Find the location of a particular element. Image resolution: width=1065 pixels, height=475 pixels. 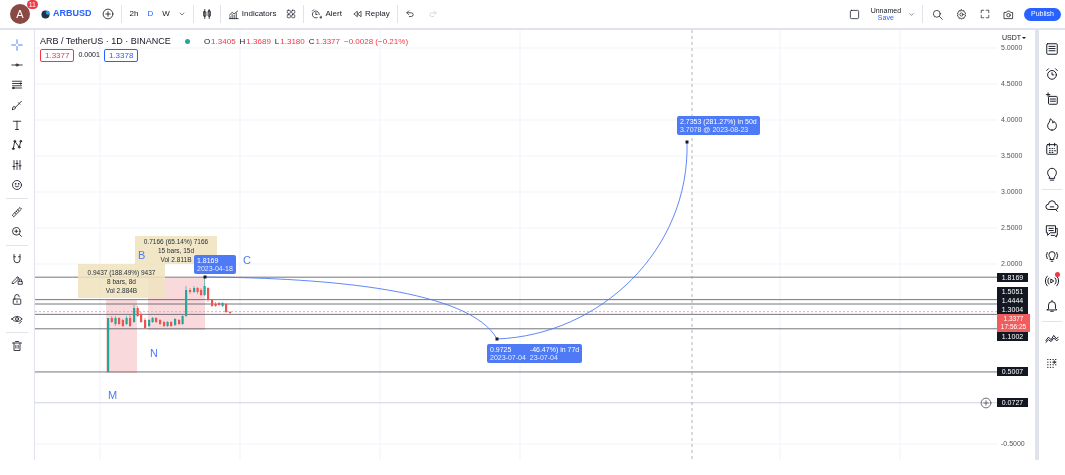

indicators-button: Indicators is located at coordinates (252, 14).